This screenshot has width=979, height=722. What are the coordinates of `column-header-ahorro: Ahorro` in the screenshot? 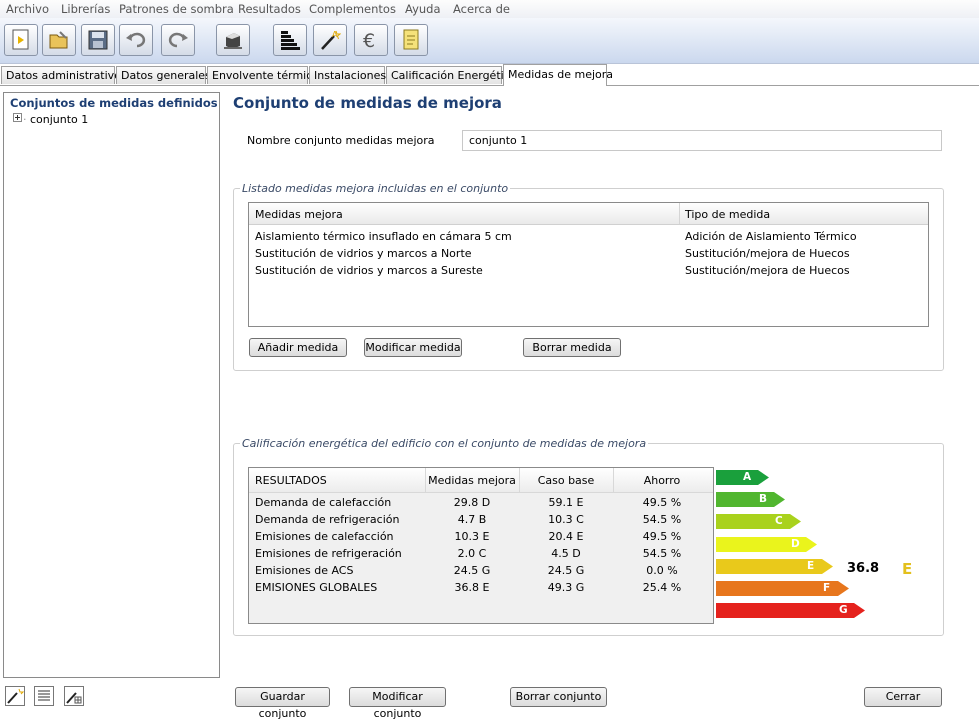 It's located at (662, 480).